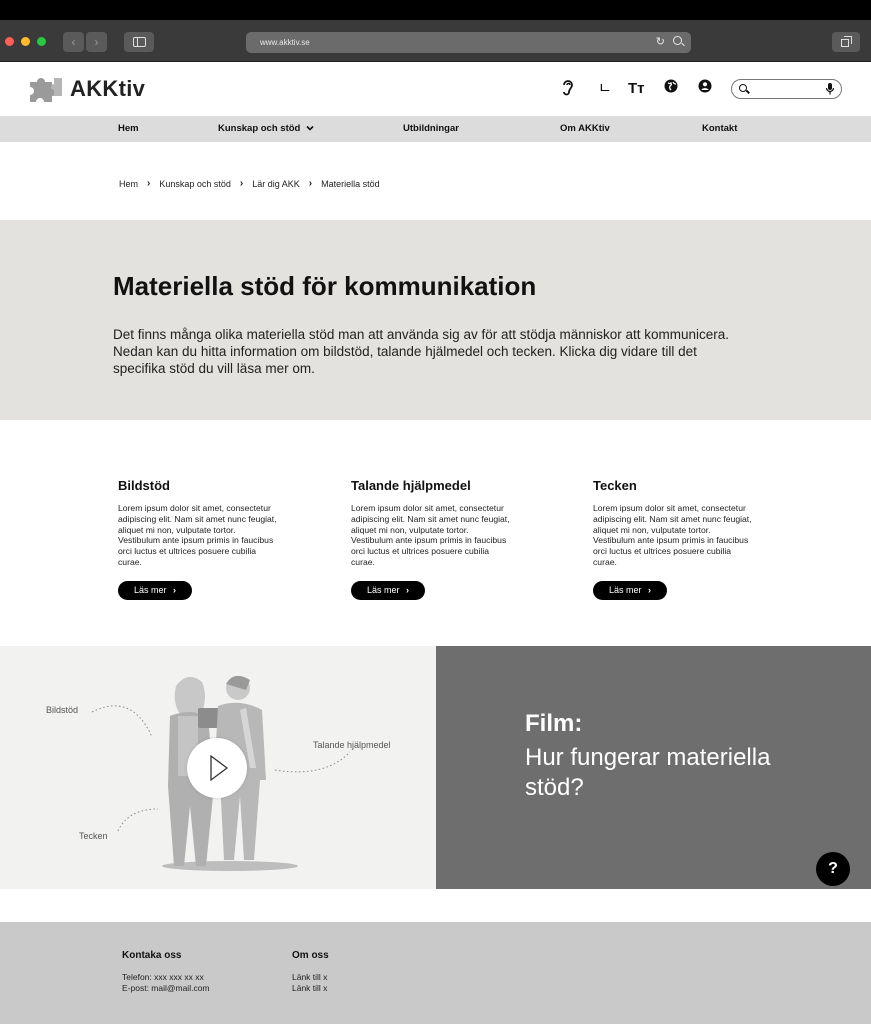  What do you see at coordinates (615, 485) in the screenshot?
I see `card-title: Tecken` at bounding box center [615, 485].